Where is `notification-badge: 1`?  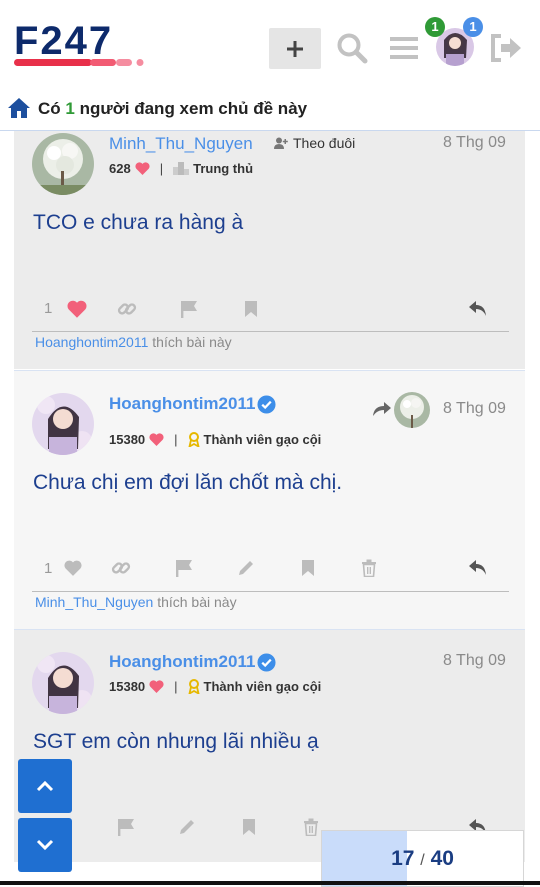
notification-badge: 1 is located at coordinates (435, 27).